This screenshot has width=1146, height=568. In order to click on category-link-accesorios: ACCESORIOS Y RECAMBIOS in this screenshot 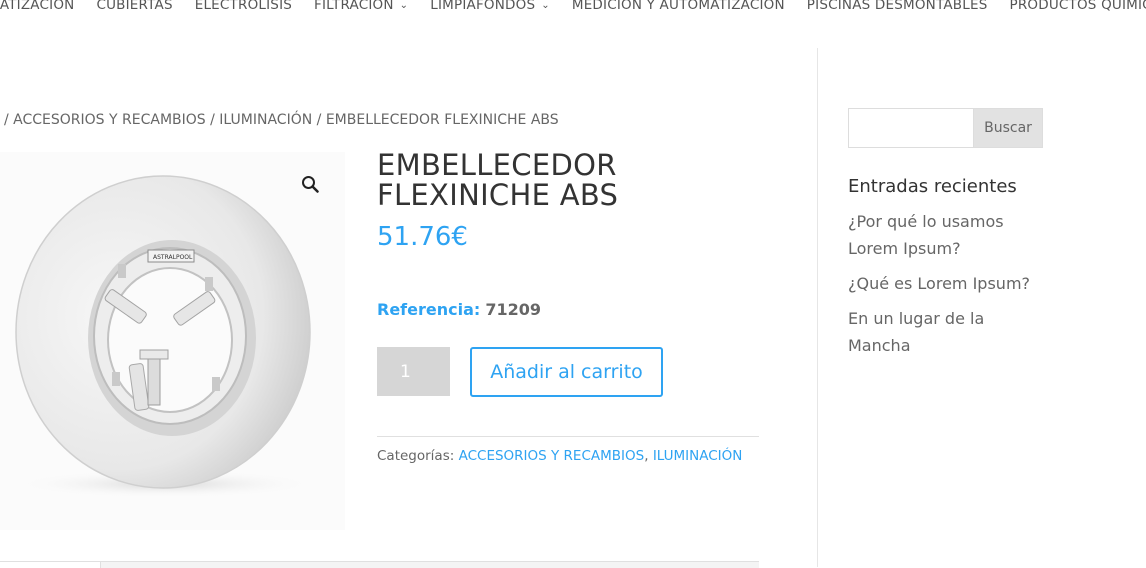, I will do `click(552, 456)`.